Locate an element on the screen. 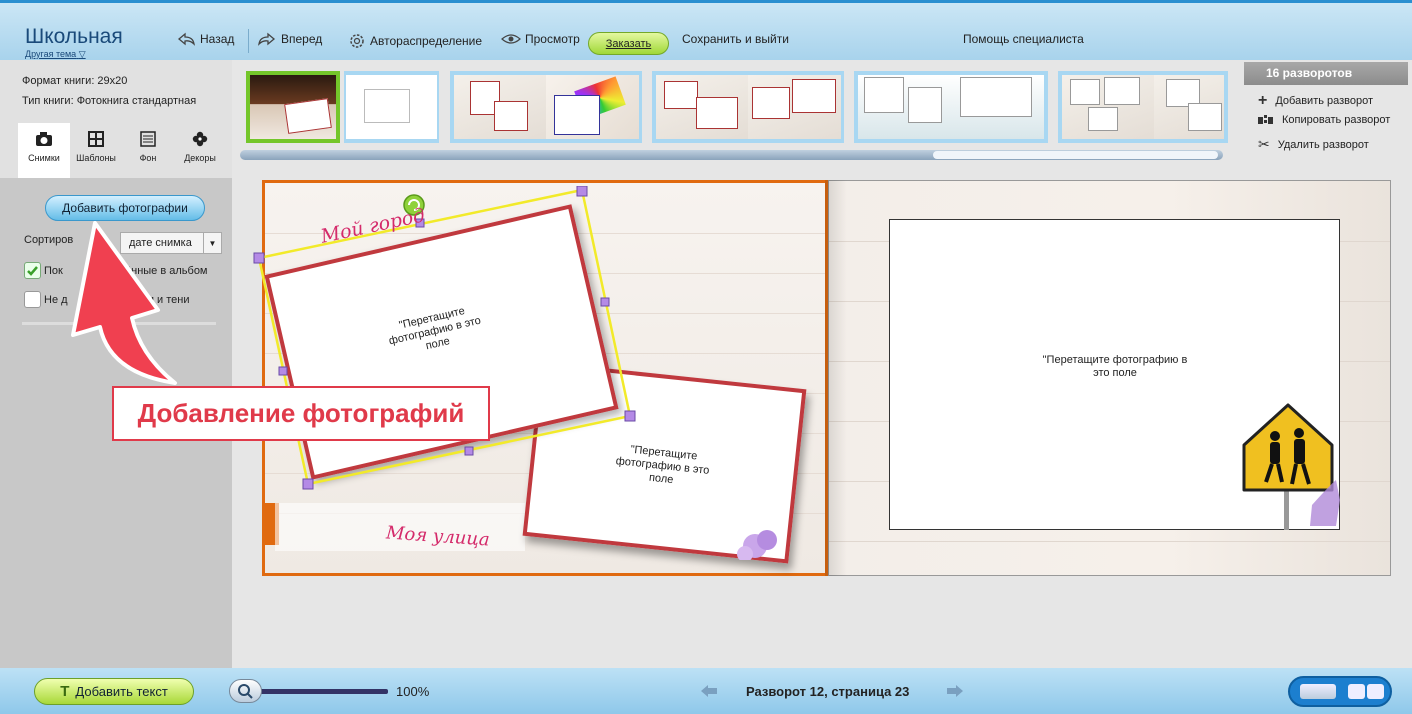 The width and height of the screenshot is (1412, 714). theme-title: Школьная is located at coordinates (74, 36).